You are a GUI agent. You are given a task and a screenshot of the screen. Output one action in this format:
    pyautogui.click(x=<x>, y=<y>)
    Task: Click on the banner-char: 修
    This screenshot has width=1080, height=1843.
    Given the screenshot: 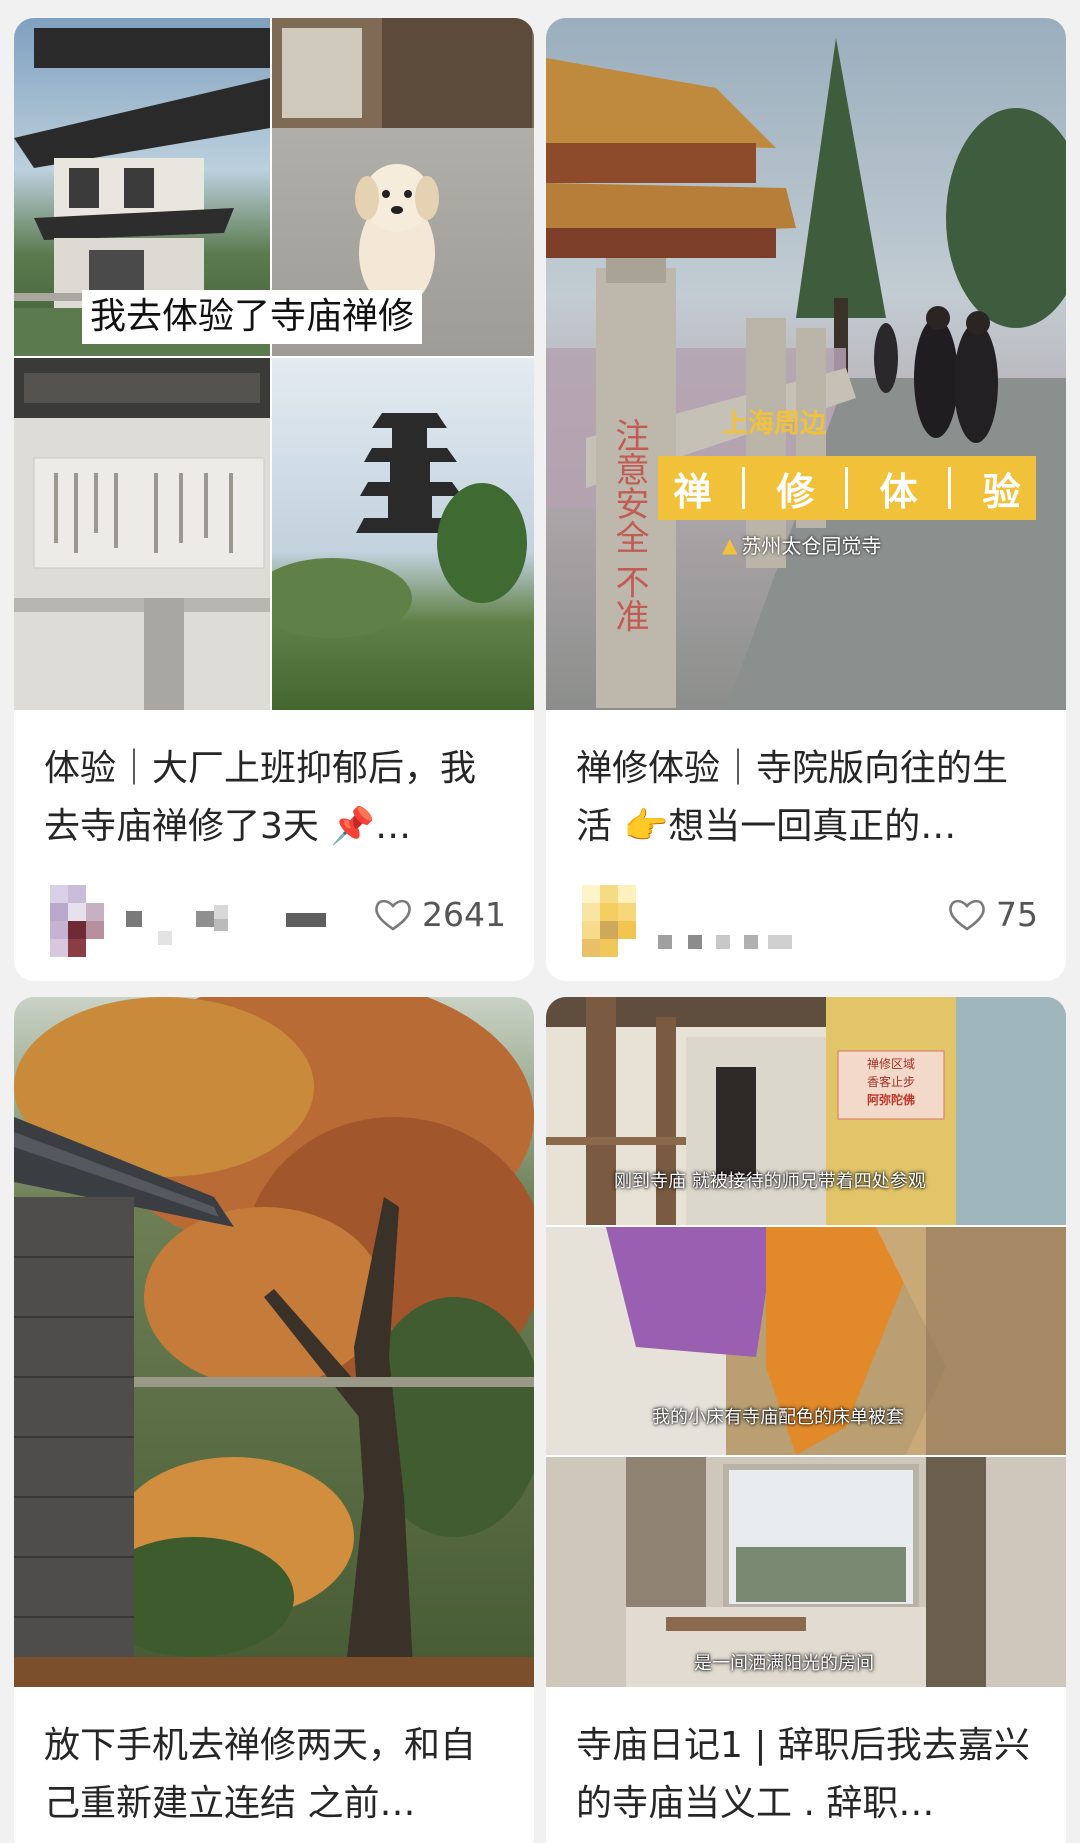 What is the action you would take?
    pyautogui.click(x=795, y=491)
    